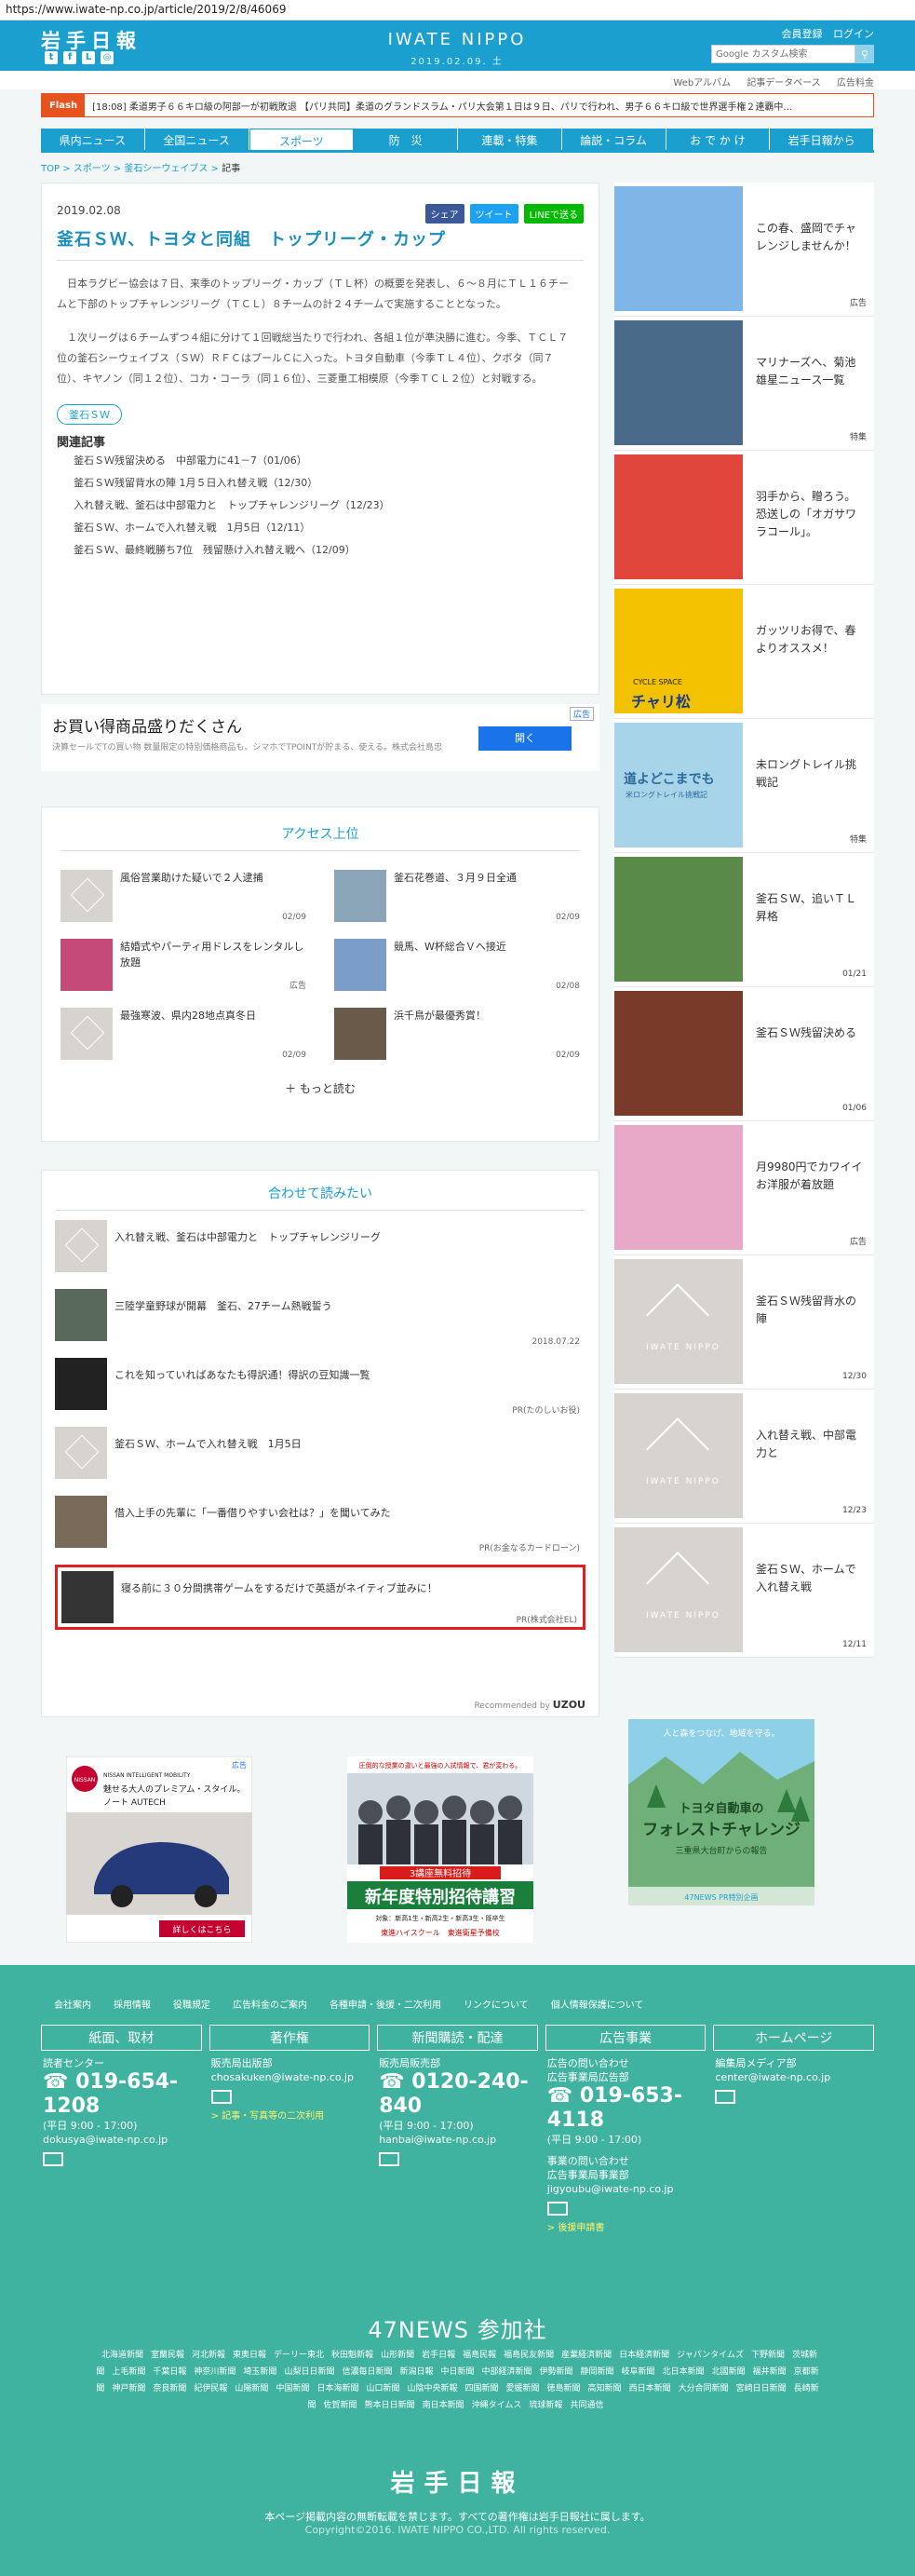  I want to click on sidebar-title: 羽手から、贈ろう。恐送しの「オガサワラコール」。, so click(808, 517).